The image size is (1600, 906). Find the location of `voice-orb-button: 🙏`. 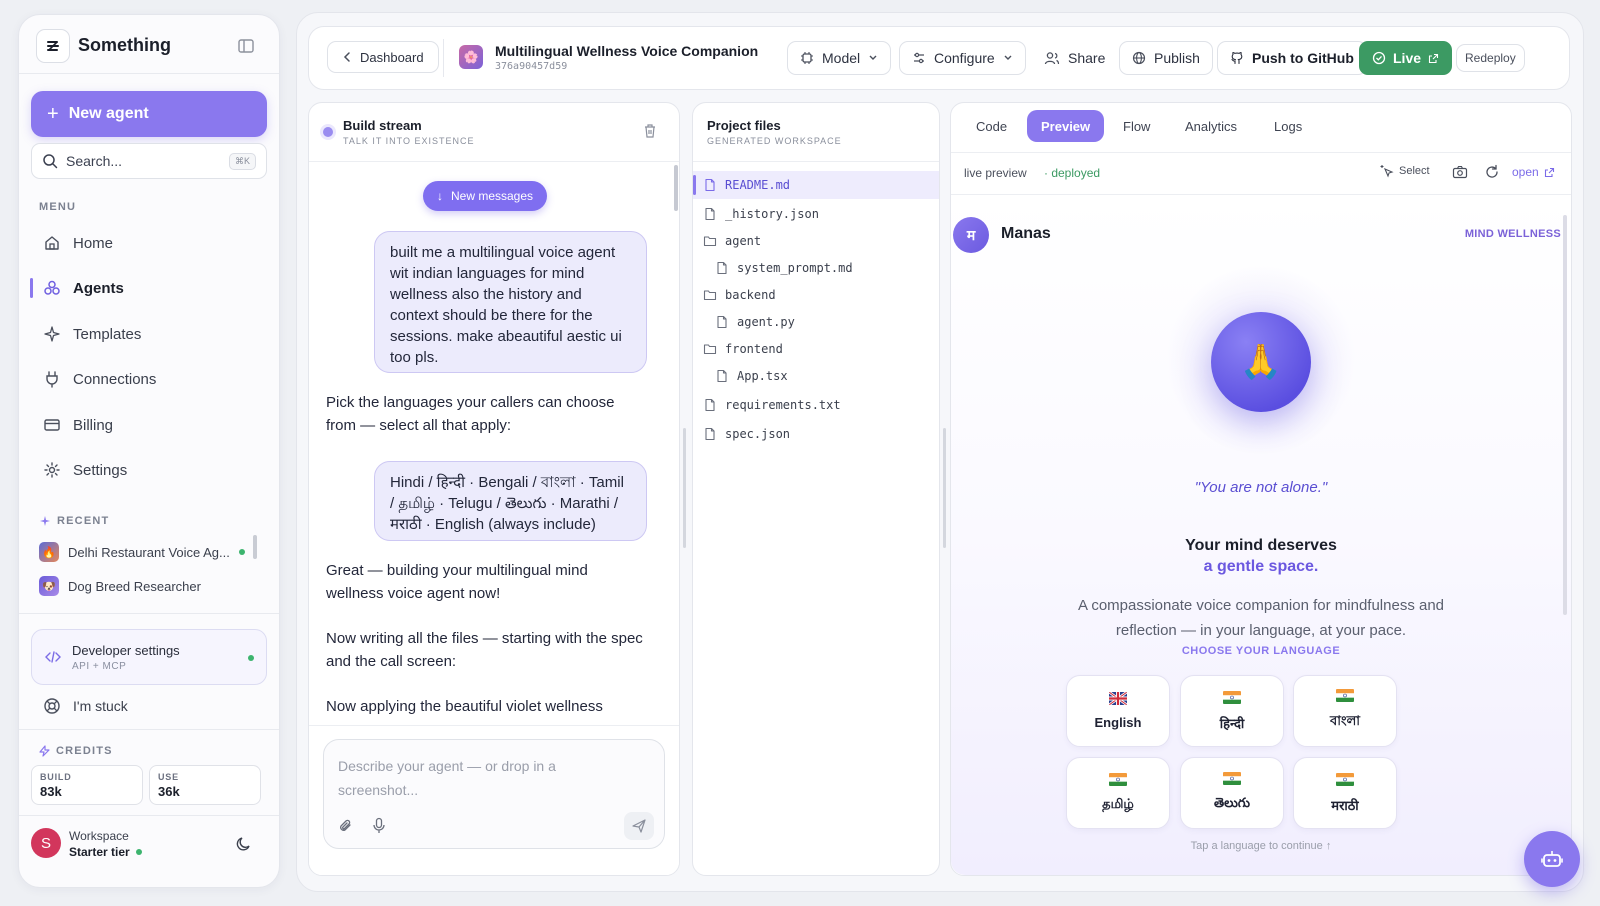

voice-orb-button: 🙏 is located at coordinates (1261, 362).